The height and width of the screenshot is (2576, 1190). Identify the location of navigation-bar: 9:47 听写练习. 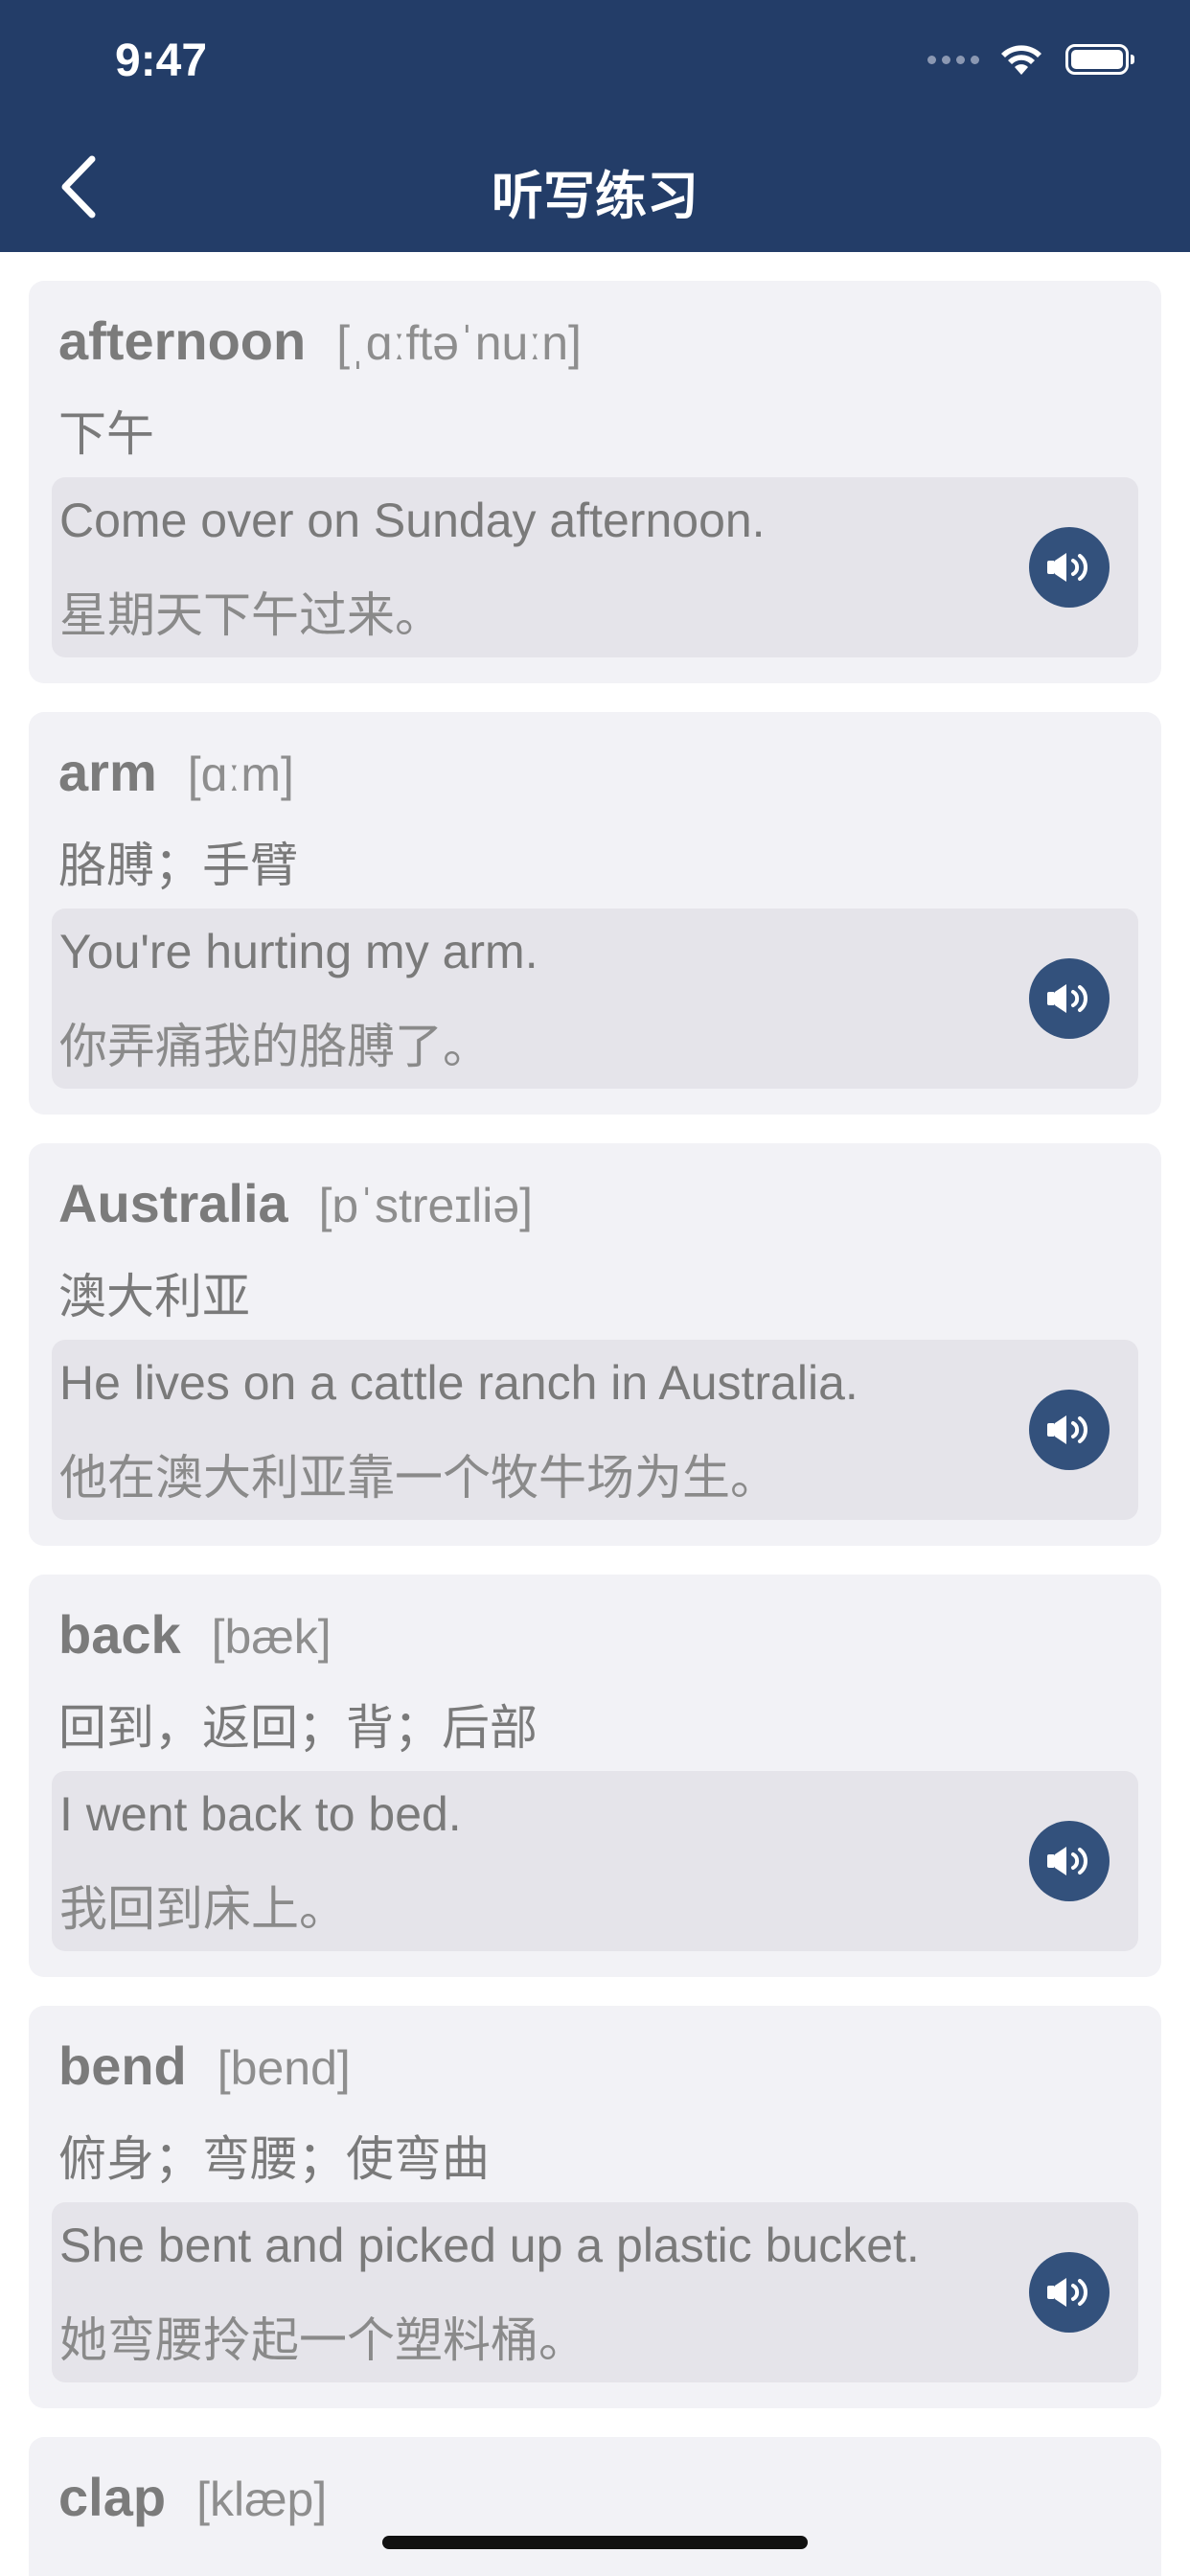
(595, 126).